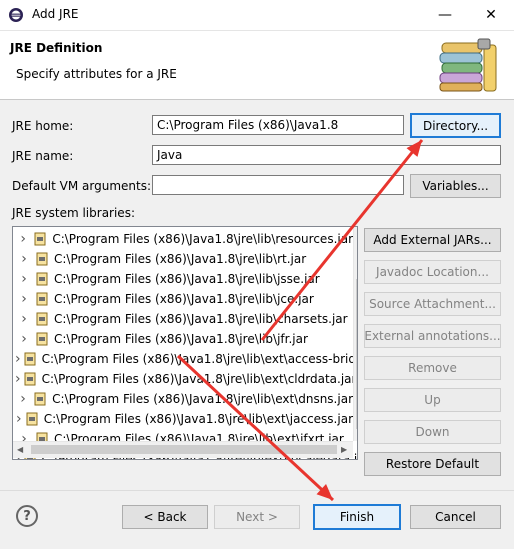 The width and height of the screenshot is (514, 549). Describe the element at coordinates (468, 65) in the screenshot. I see `books-icon` at that location.